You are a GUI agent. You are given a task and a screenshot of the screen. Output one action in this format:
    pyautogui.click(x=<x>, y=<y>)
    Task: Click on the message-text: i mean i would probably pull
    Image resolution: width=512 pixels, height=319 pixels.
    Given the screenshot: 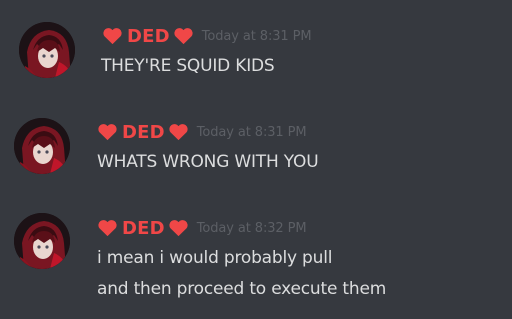 What is the action you would take?
    pyautogui.click(x=215, y=258)
    